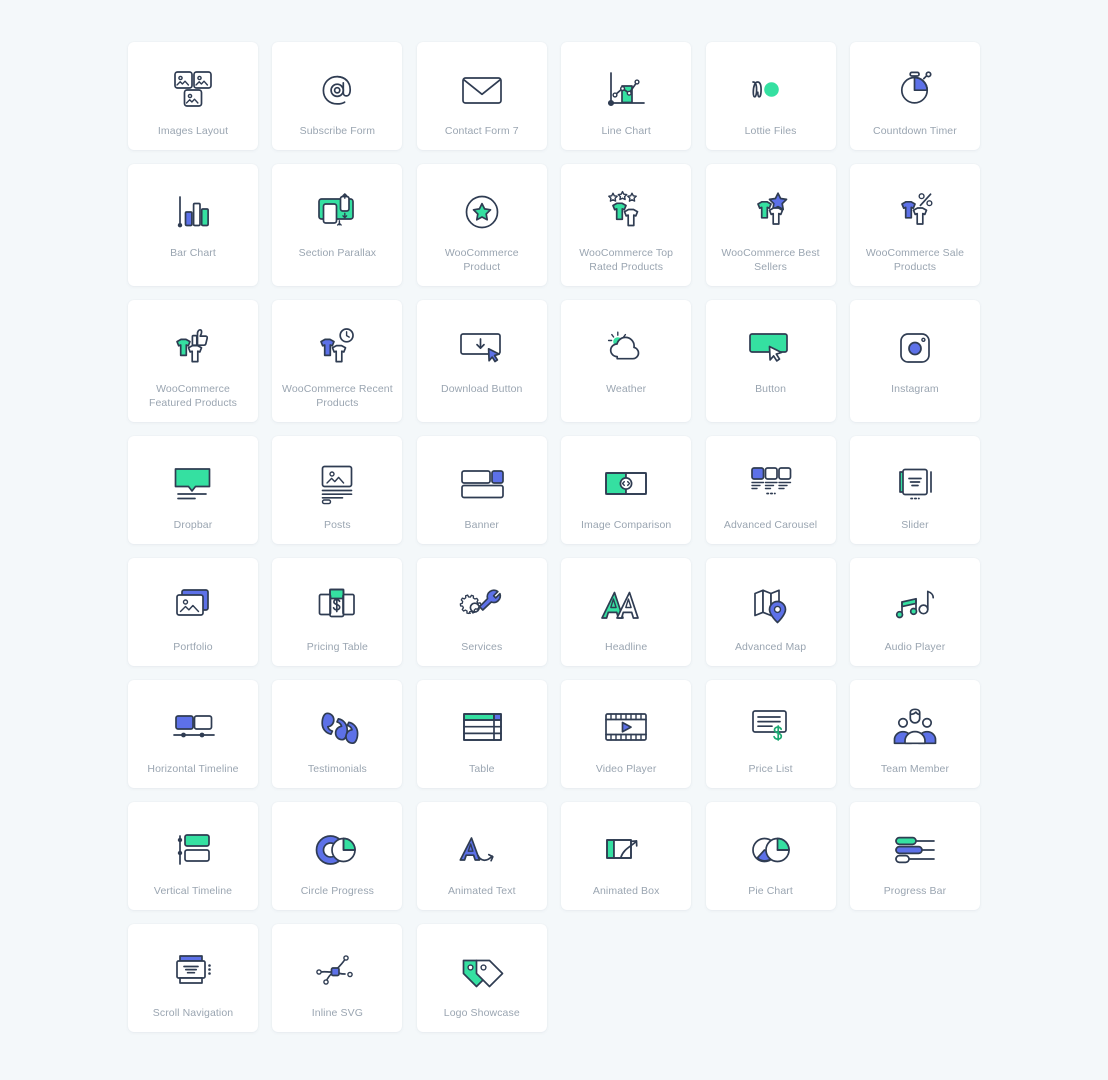 The image size is (1108, 1080). I want to click on widget-label: Contact Form 7, so click(481, 131).